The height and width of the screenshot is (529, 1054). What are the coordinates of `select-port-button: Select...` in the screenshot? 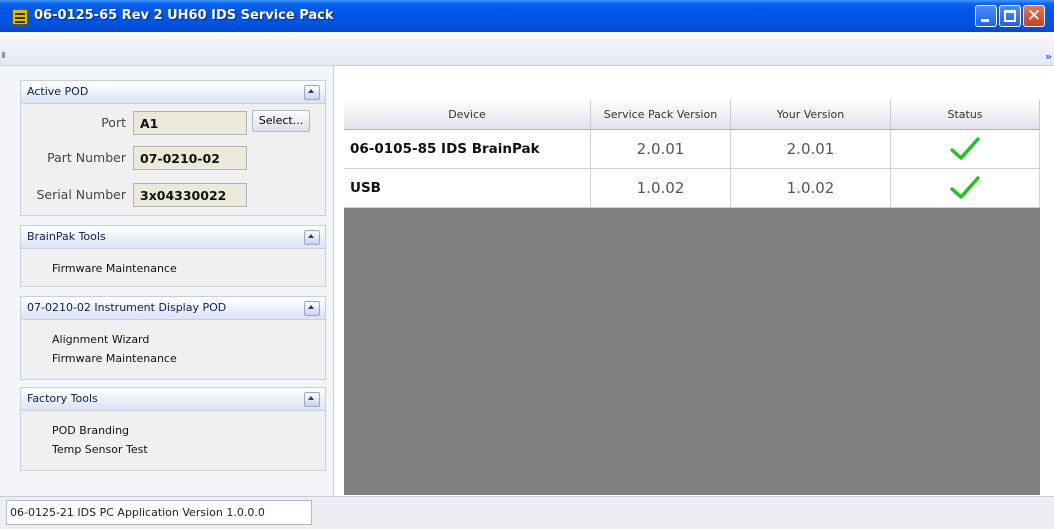 It's located at (281, 121).